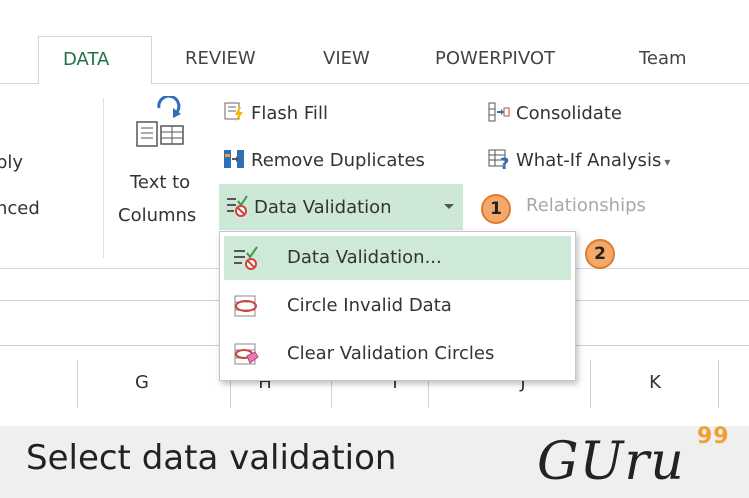 The width and height of the screenshot is (749, 498). Describe the element at coordinates (220, 58) in the screenshot. I see `tab-review: REVIEW` at that location.